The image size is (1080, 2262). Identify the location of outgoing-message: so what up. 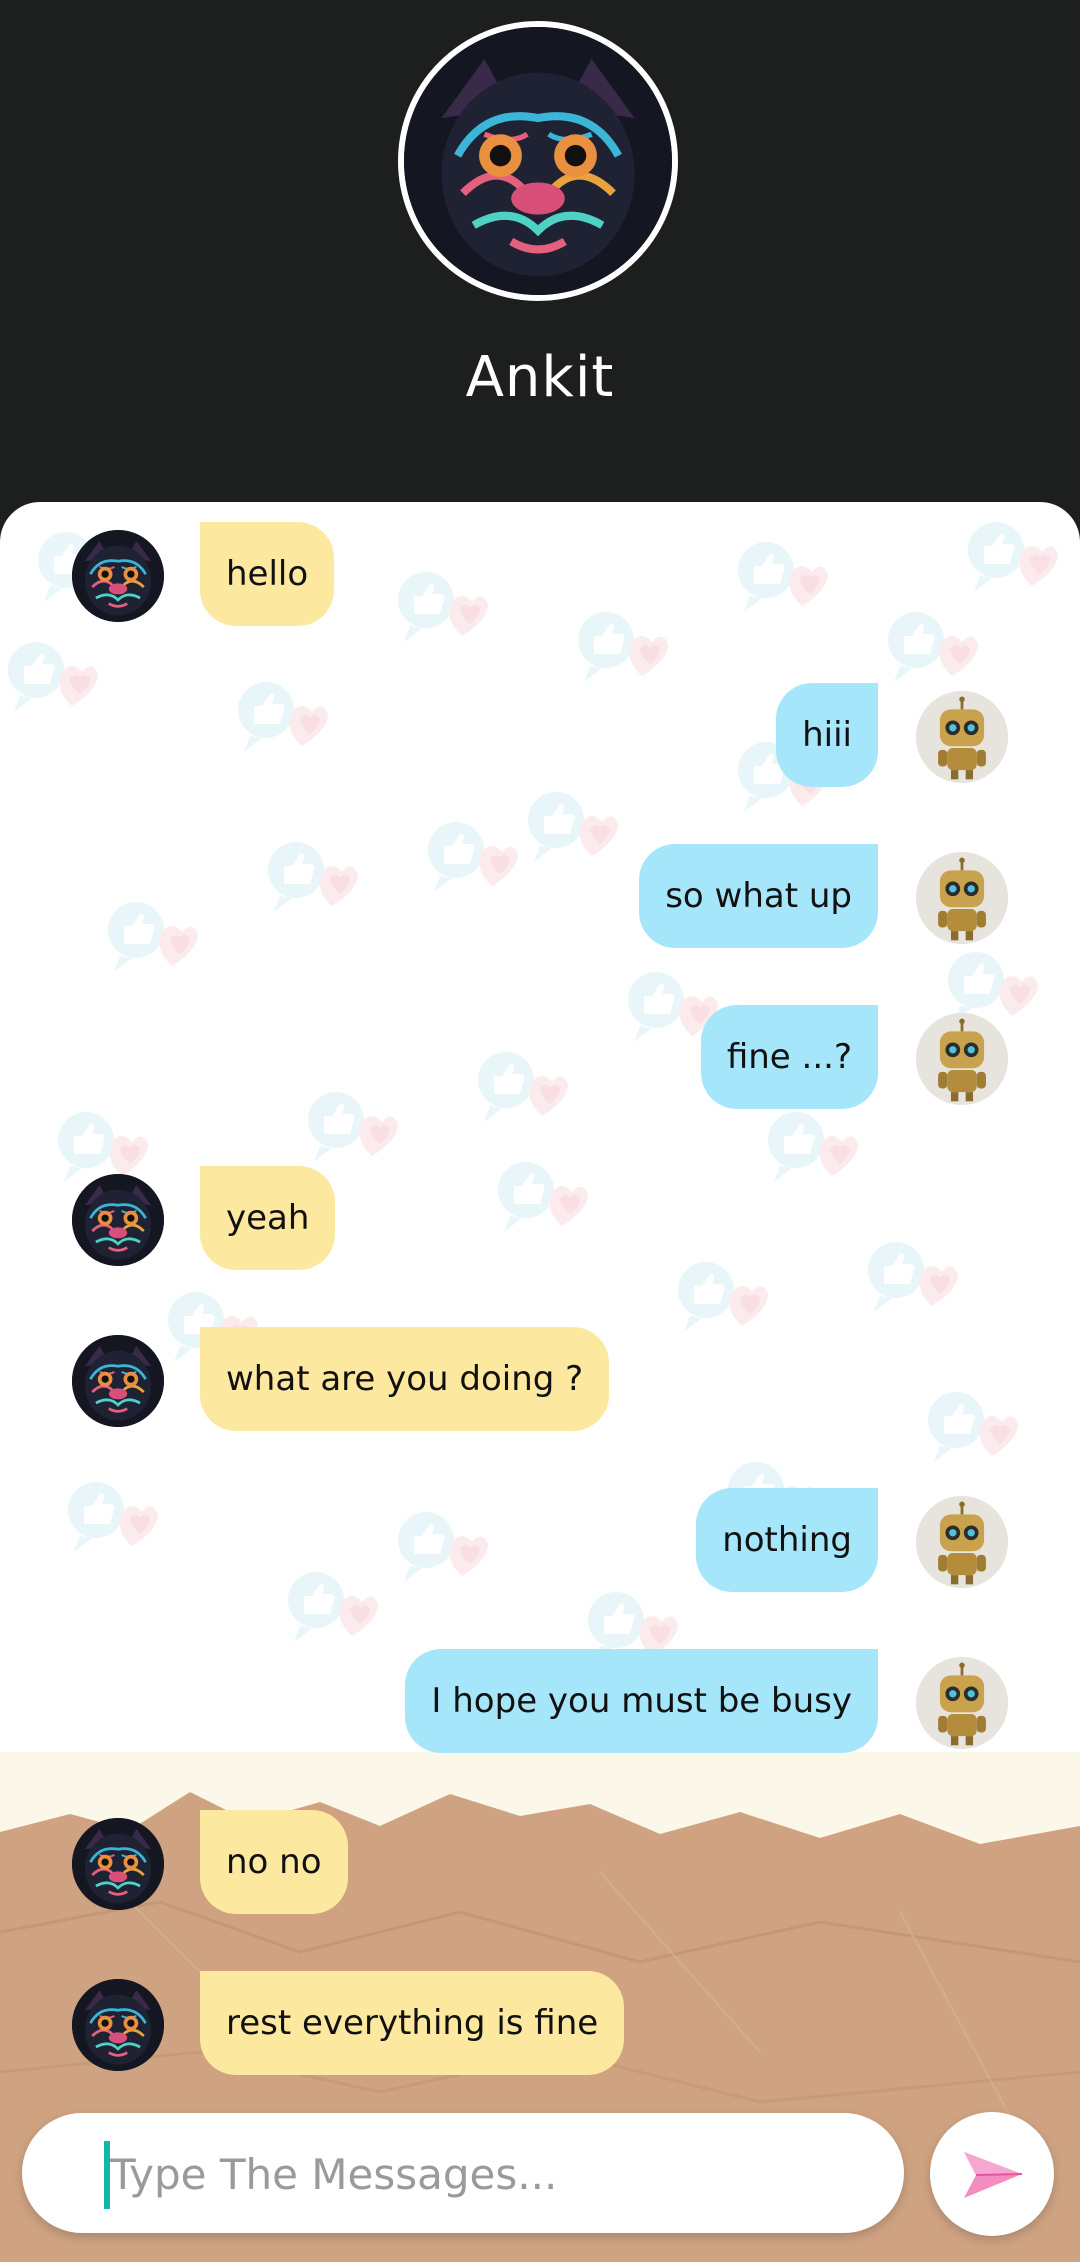
(540, 899).